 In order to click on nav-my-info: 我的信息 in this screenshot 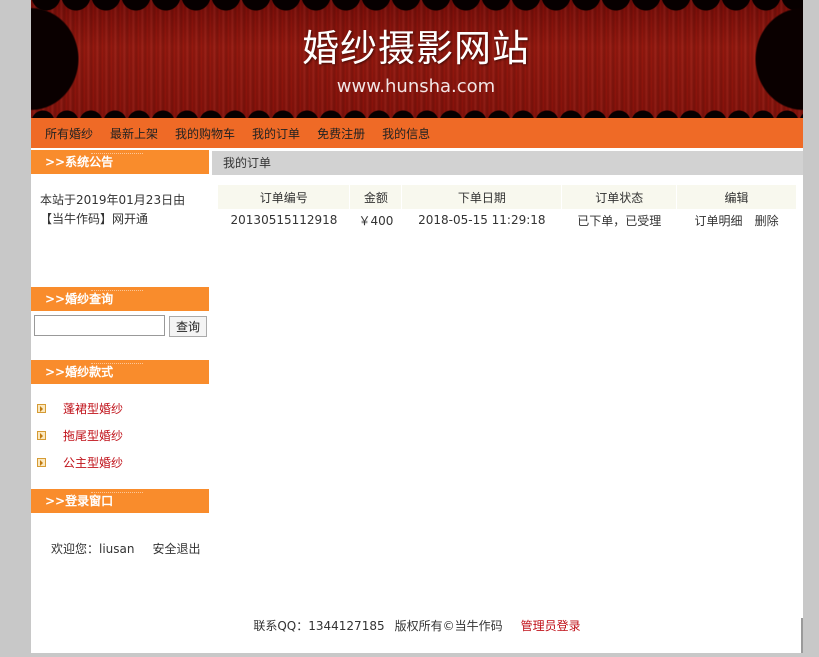, I will do `click(406, 133)`.